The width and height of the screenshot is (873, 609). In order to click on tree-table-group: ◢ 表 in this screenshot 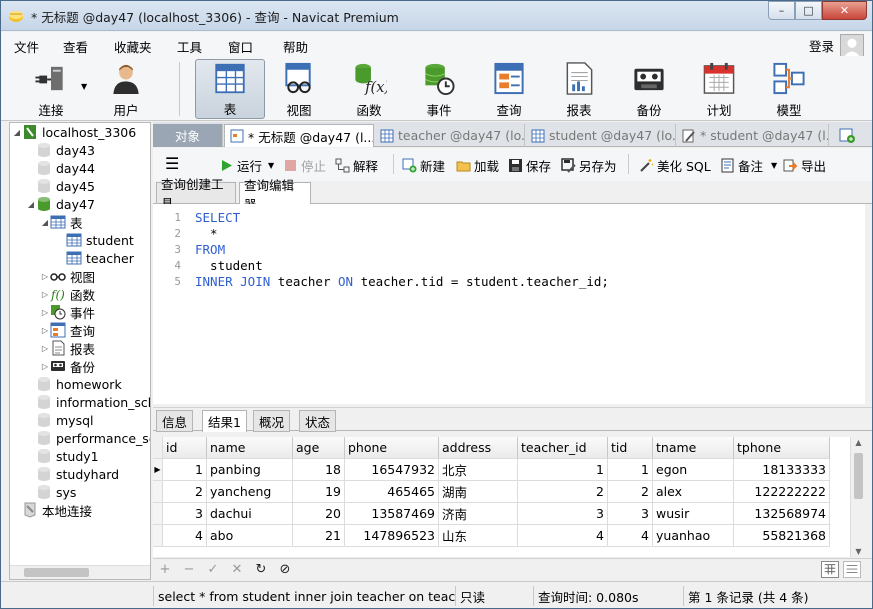, I will do `click(61, 222)`.